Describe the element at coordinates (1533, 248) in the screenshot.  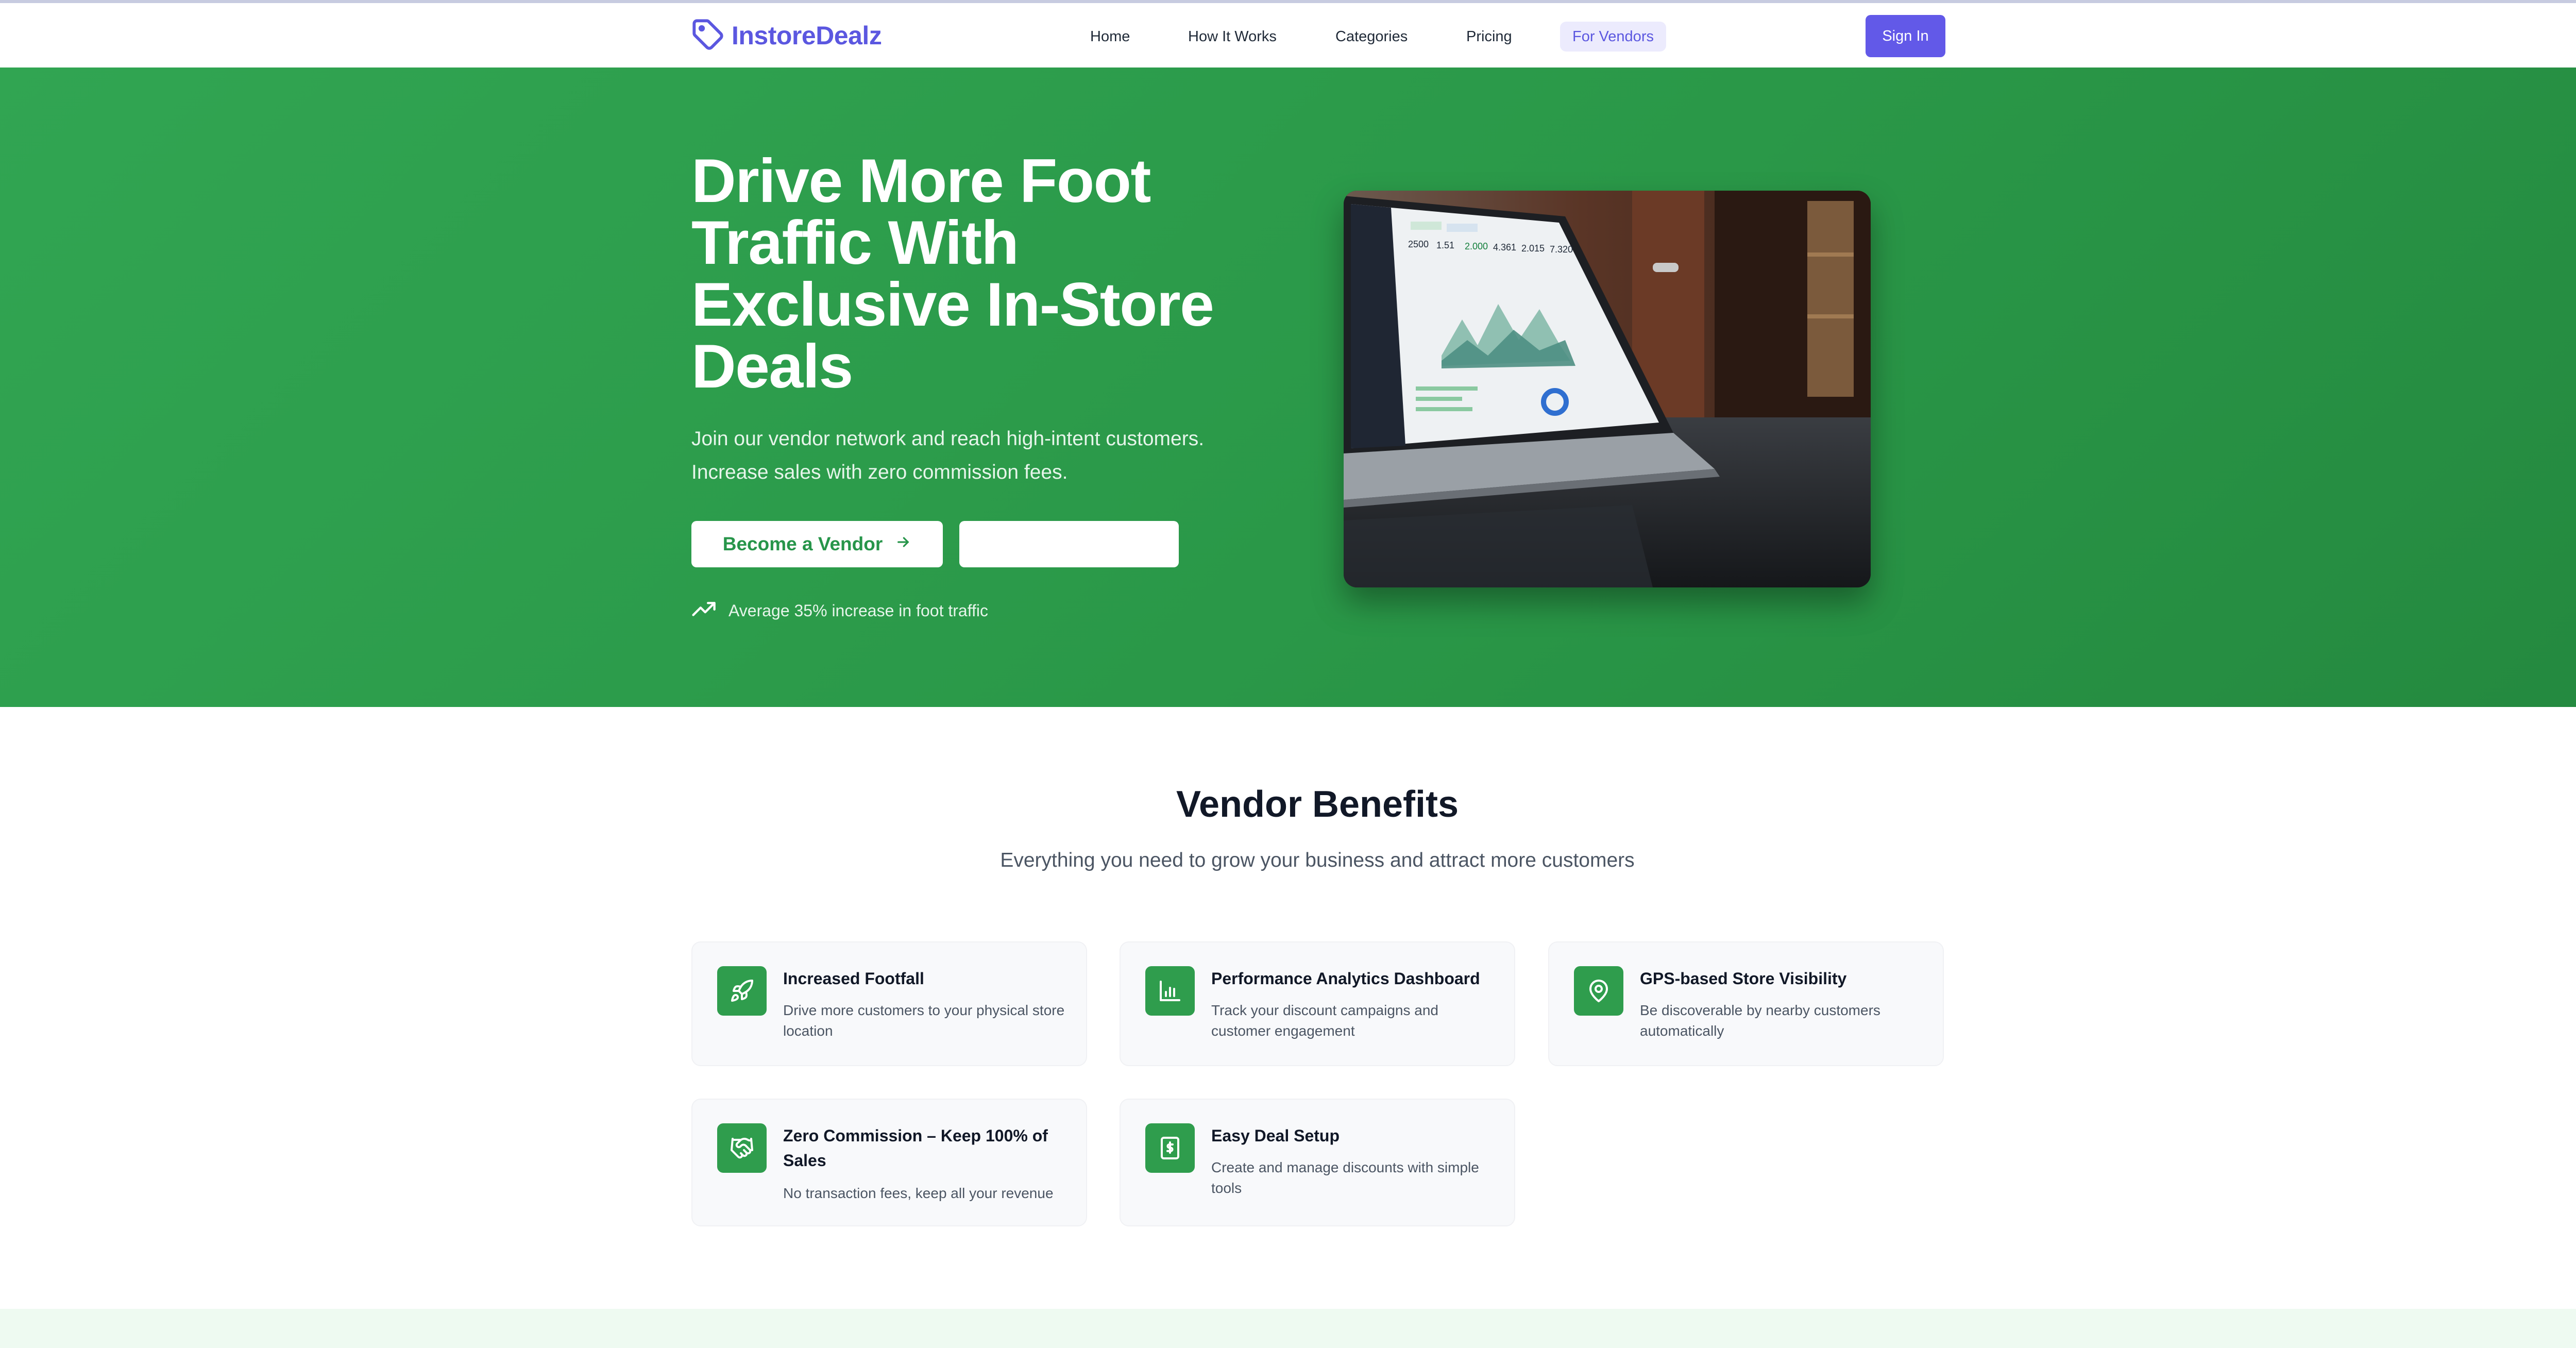
I see `dashboard-kpi-5: 2.015` at that location.